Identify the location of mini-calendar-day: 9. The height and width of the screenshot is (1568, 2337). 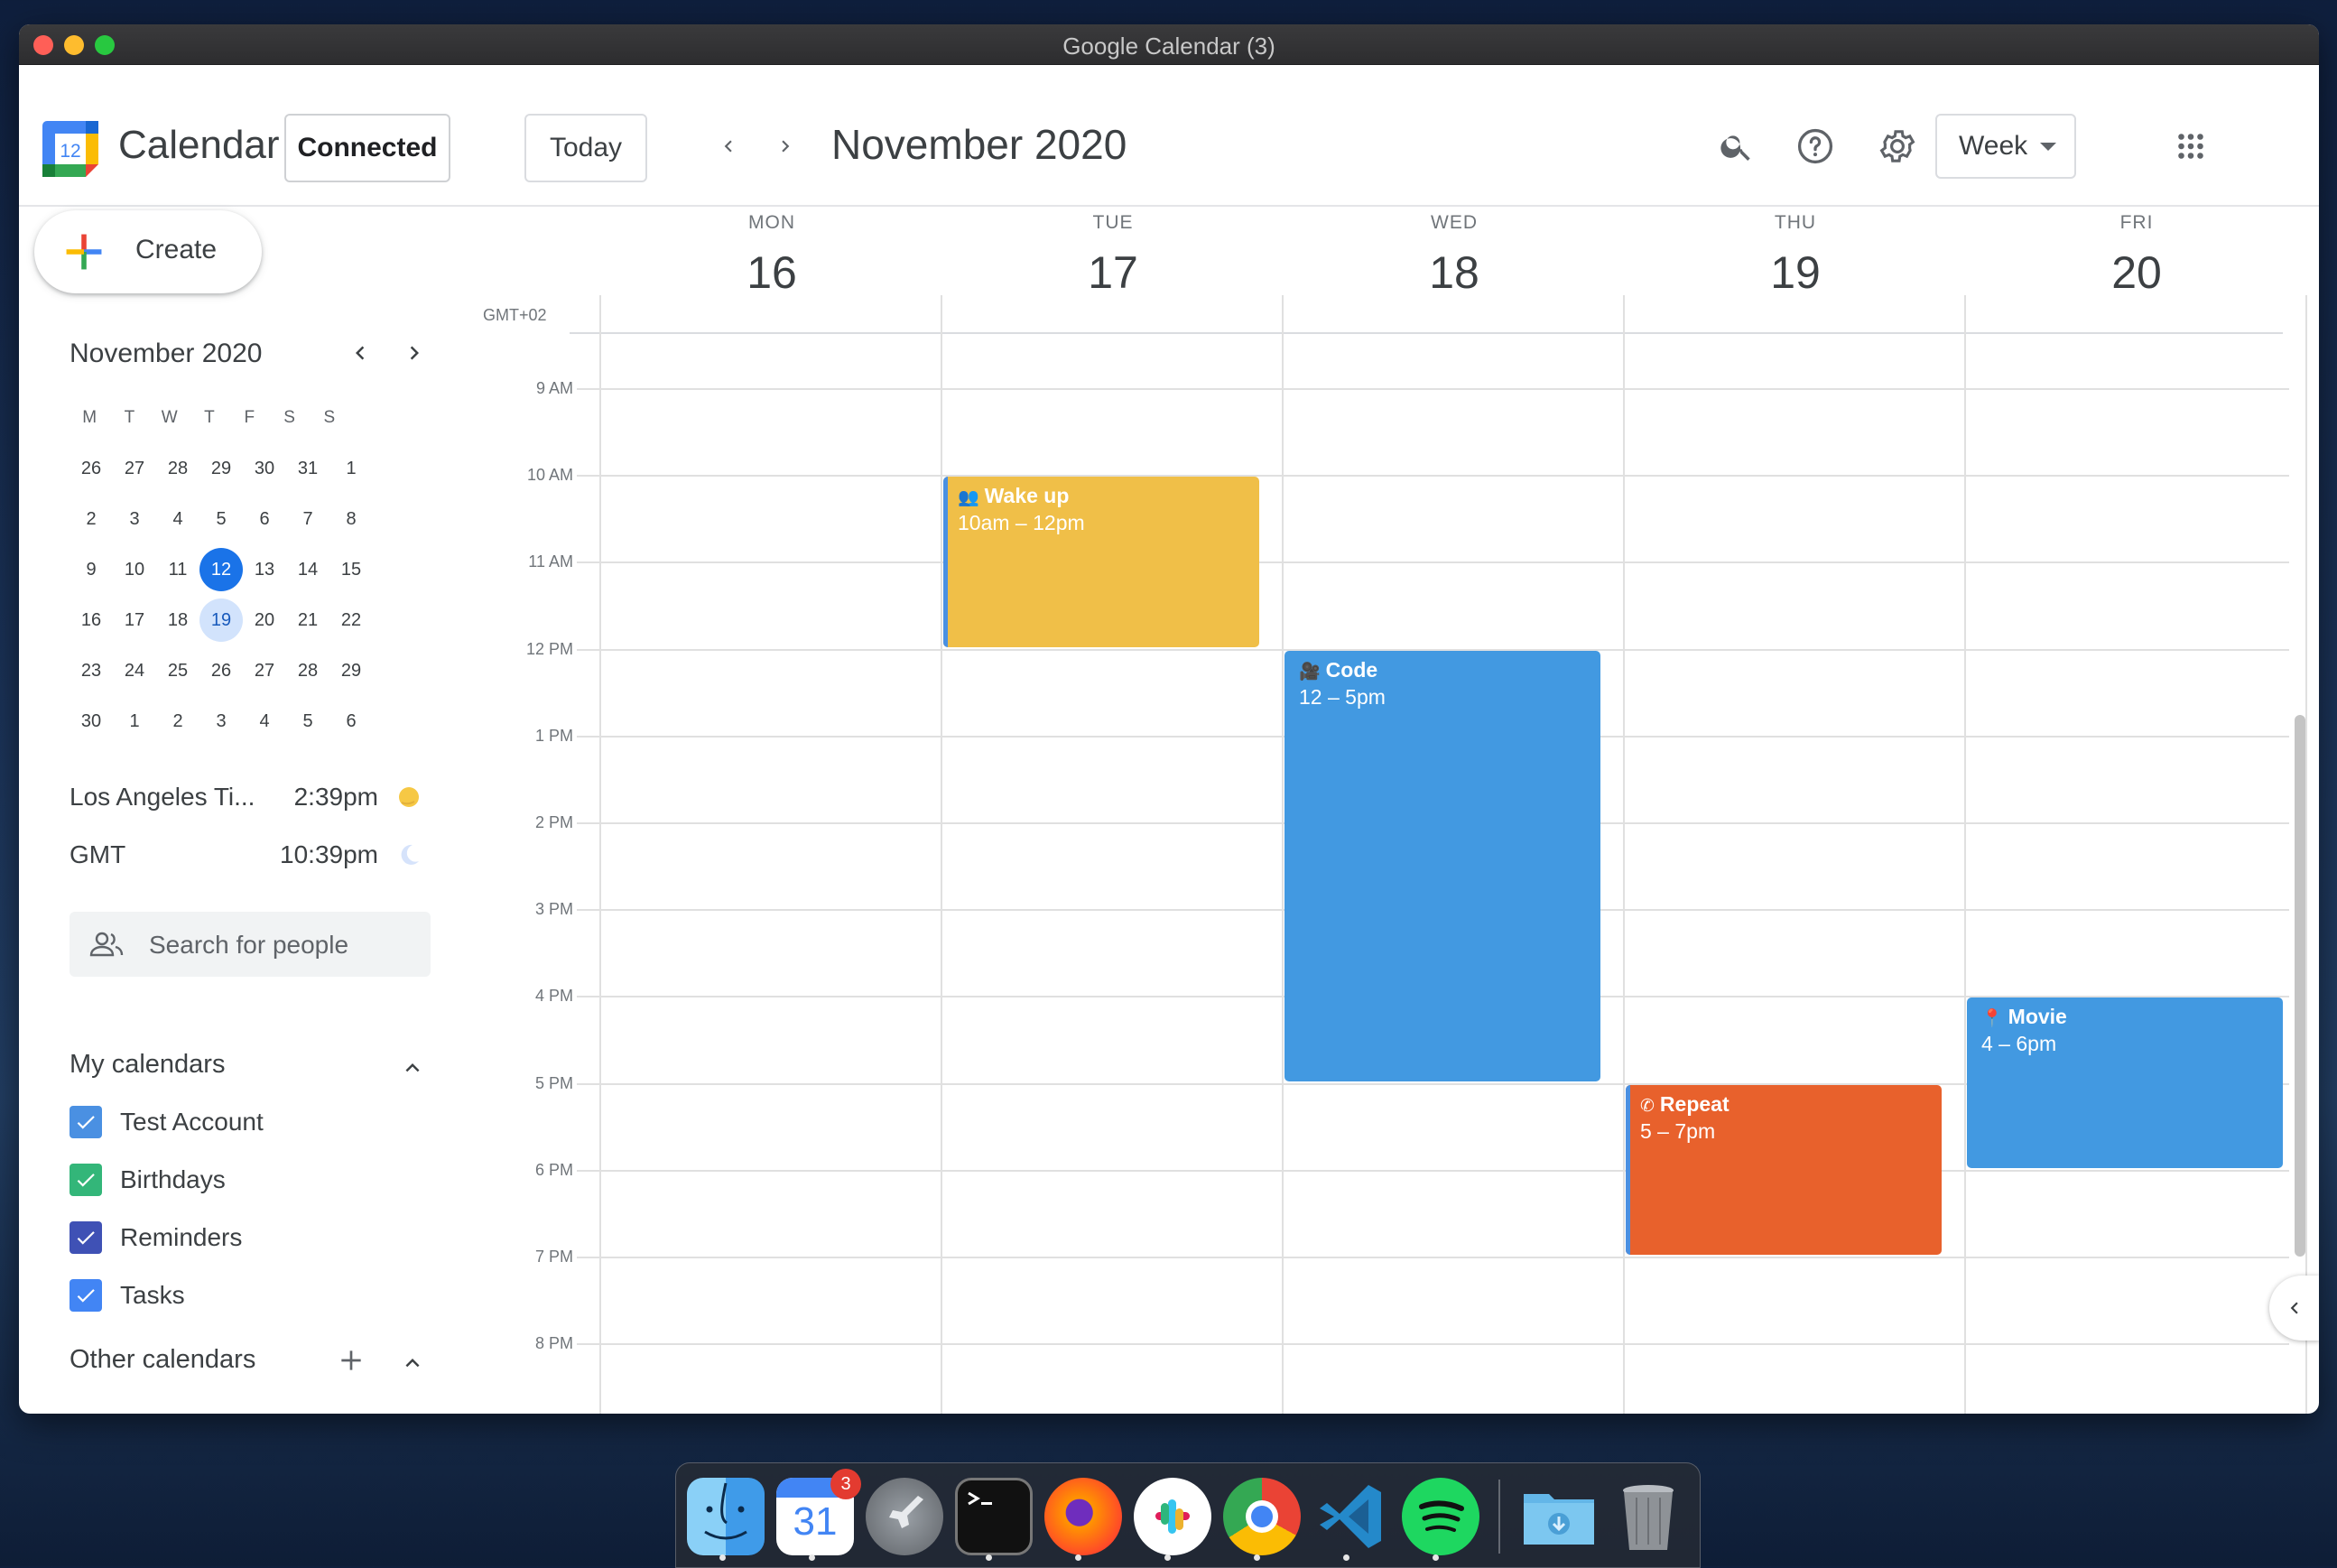
(91, 569).